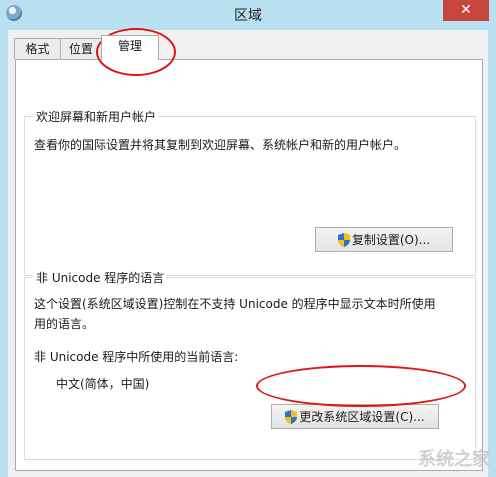  I want to click on non-unicode-description-line2: 用的语言。, so click(64, 324).